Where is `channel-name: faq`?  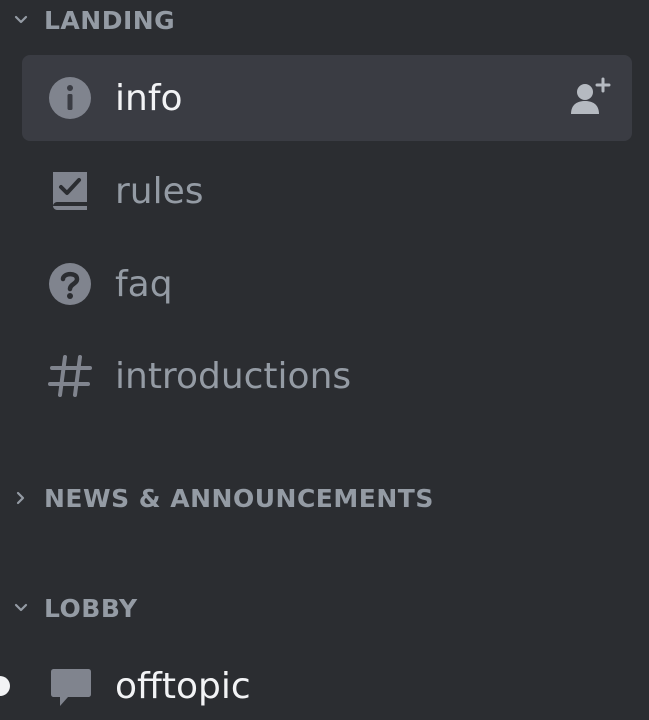
channel-name: faq is located at coordinates (144, 284).